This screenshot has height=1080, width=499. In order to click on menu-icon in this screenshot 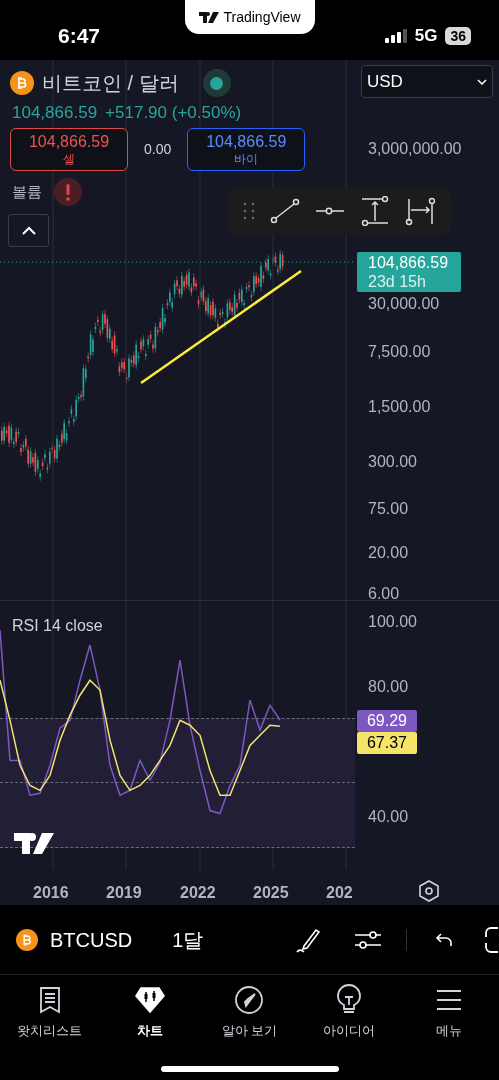, I will do `click(449, 1000)`.